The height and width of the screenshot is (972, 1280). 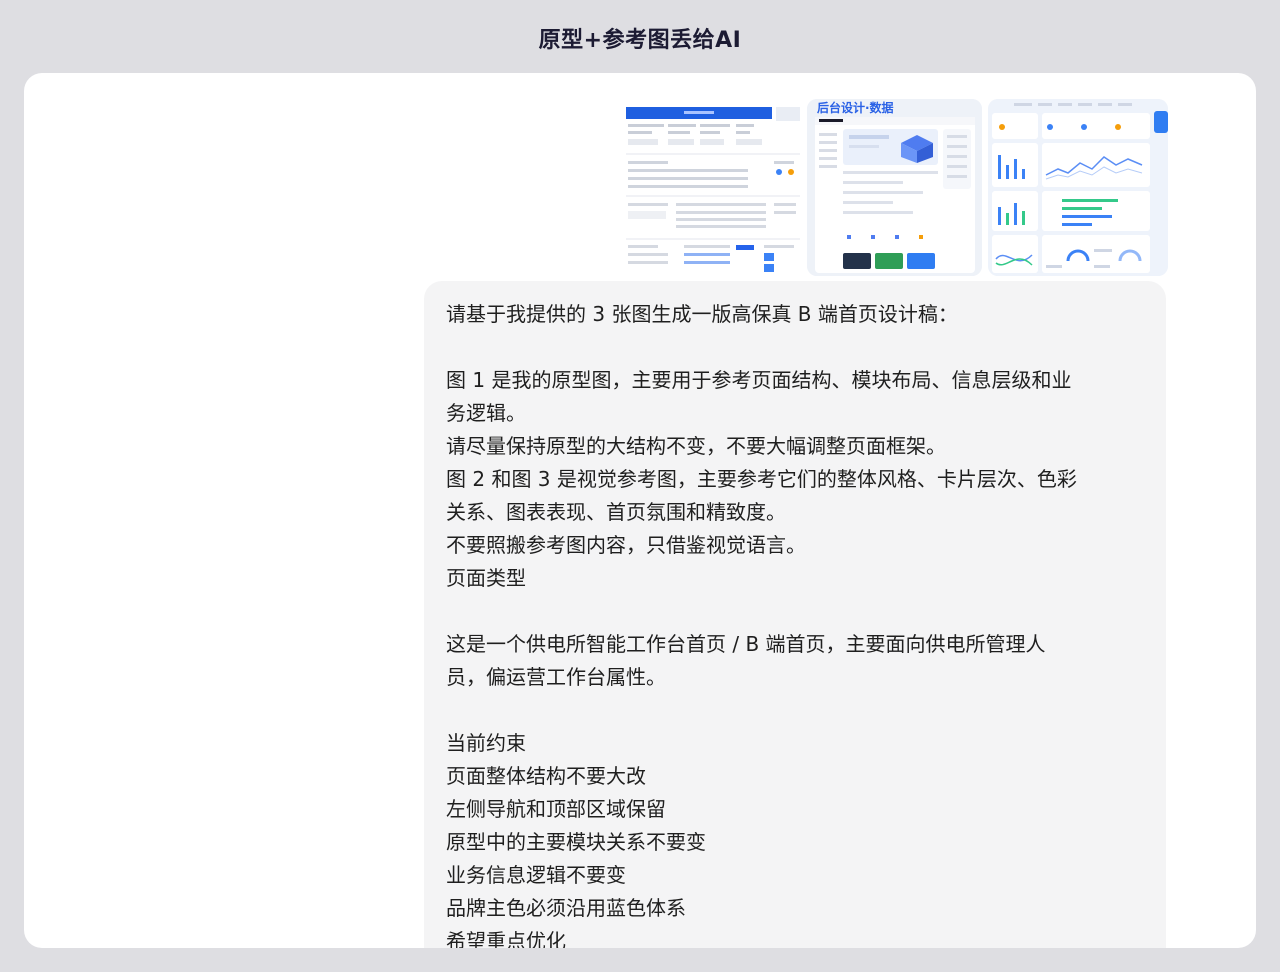 I want to click on prototype-image-thumbnail, so click(x=713, y=187).